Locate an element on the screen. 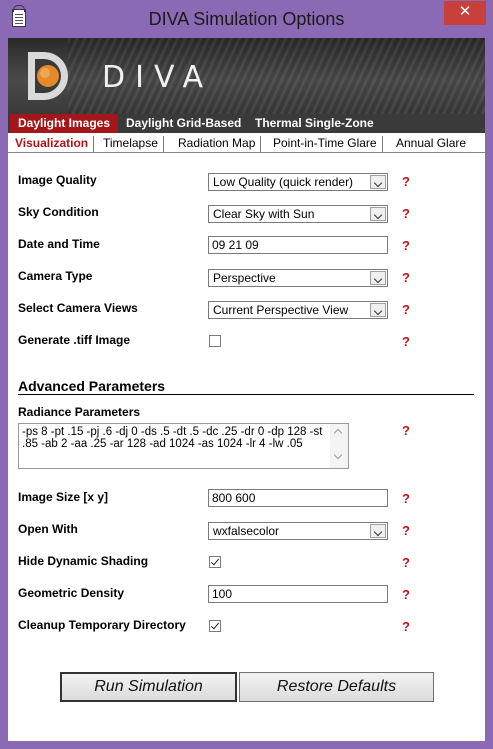 This screenshot has height=749, width=493. radiance-scrollbar is located at coordinates (339, 446).